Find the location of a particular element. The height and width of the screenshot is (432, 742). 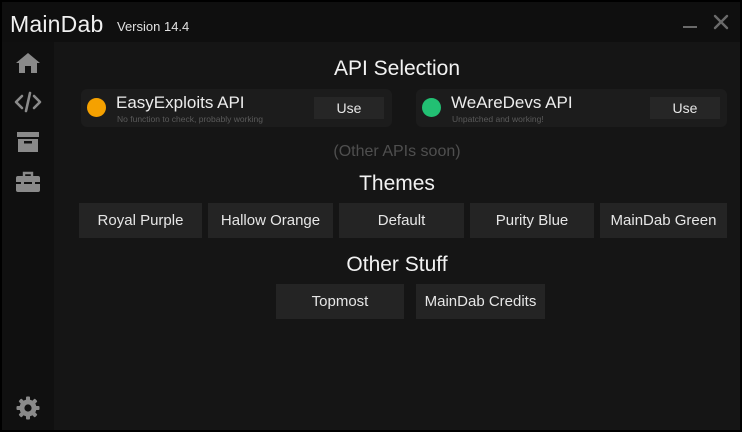

app-version: Version 14.4 is located at coordinates (153, 26).